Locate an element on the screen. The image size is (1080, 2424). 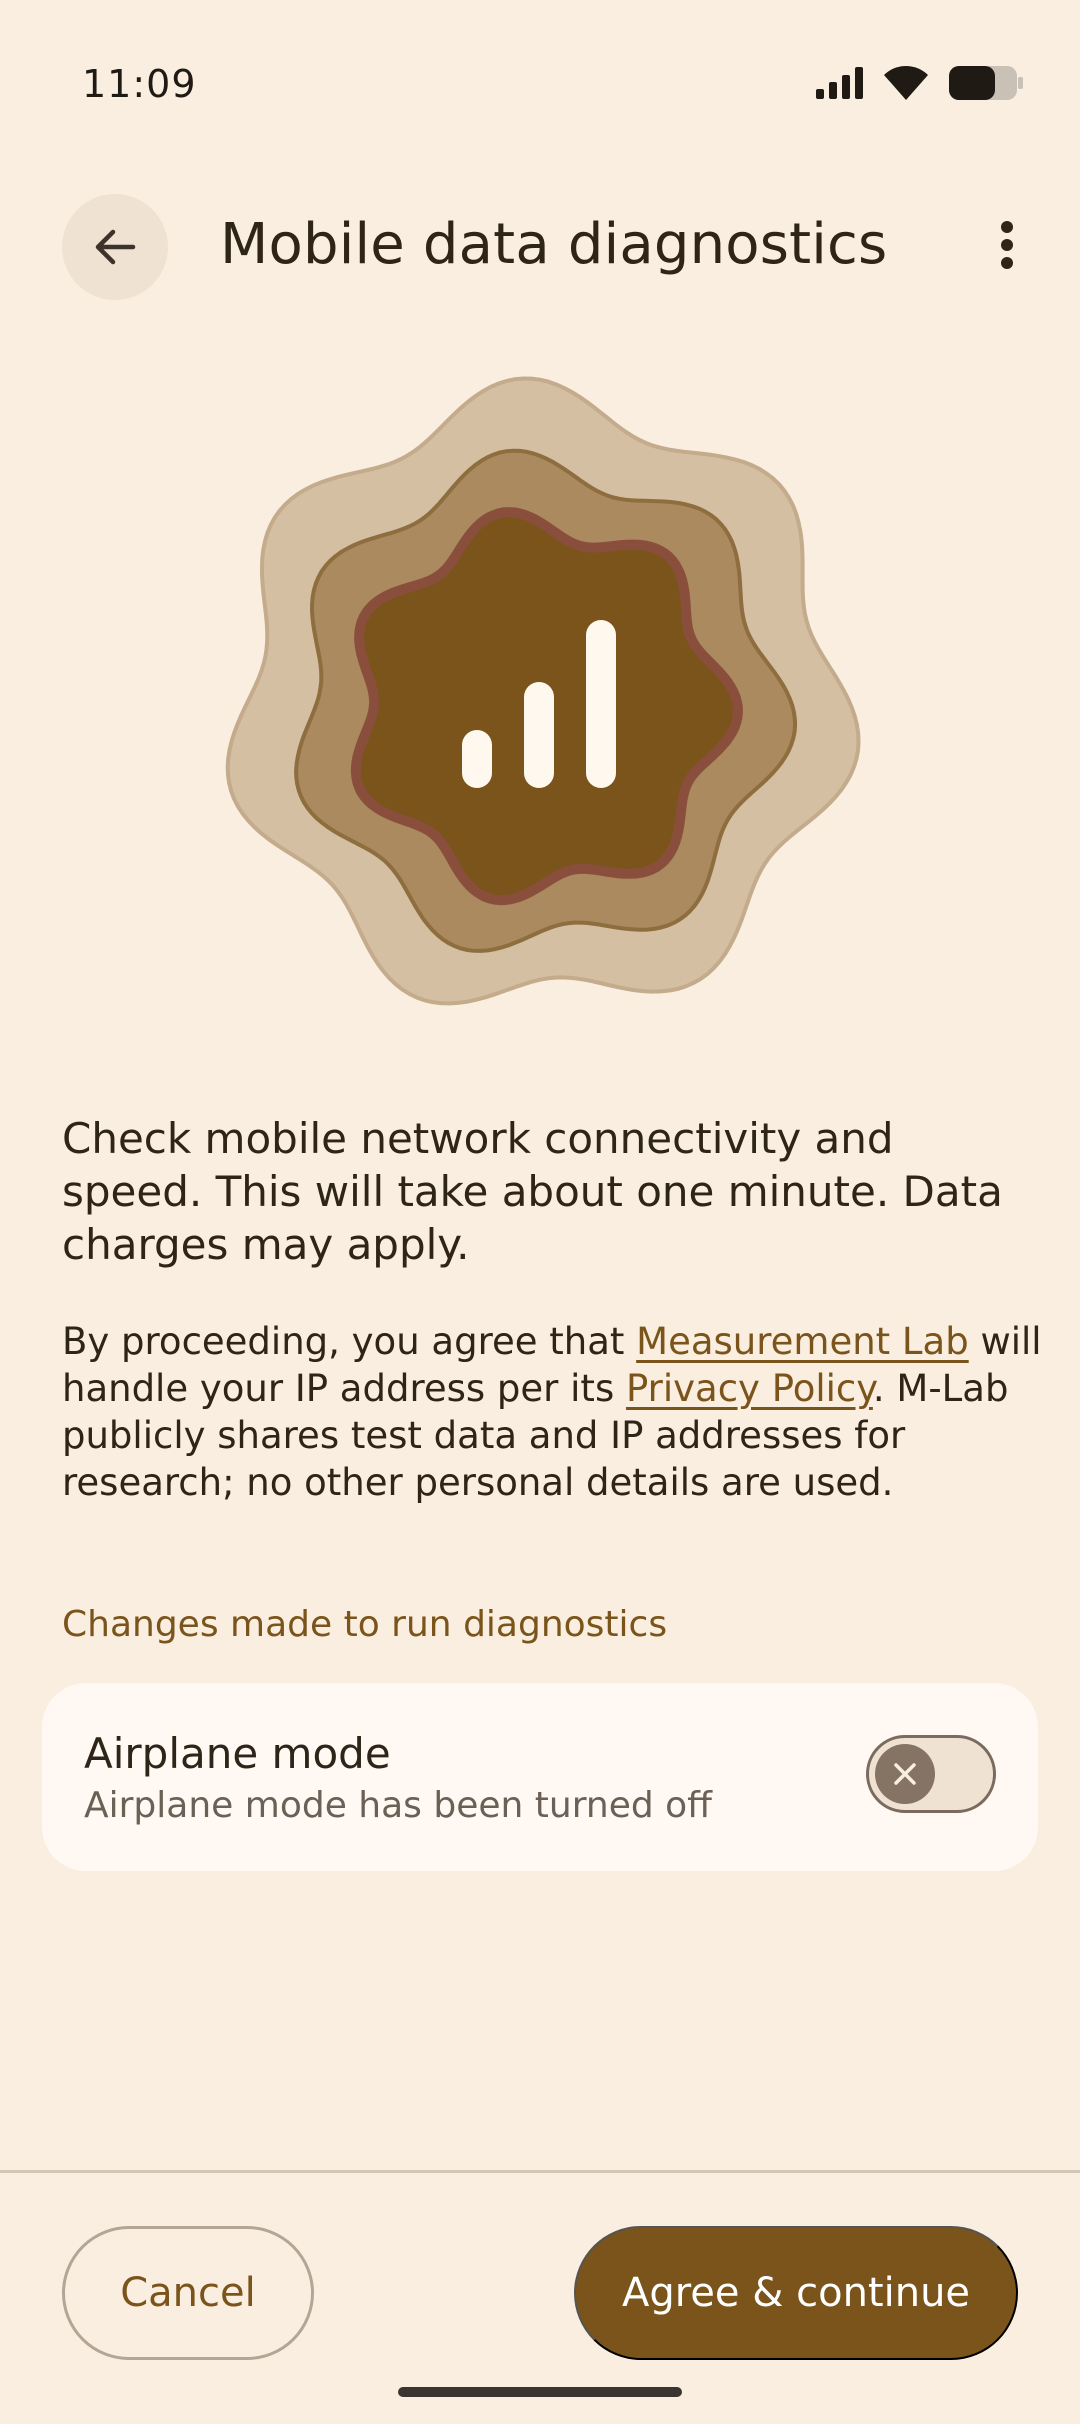
wifi-icon is located at coordinates (906, 83).